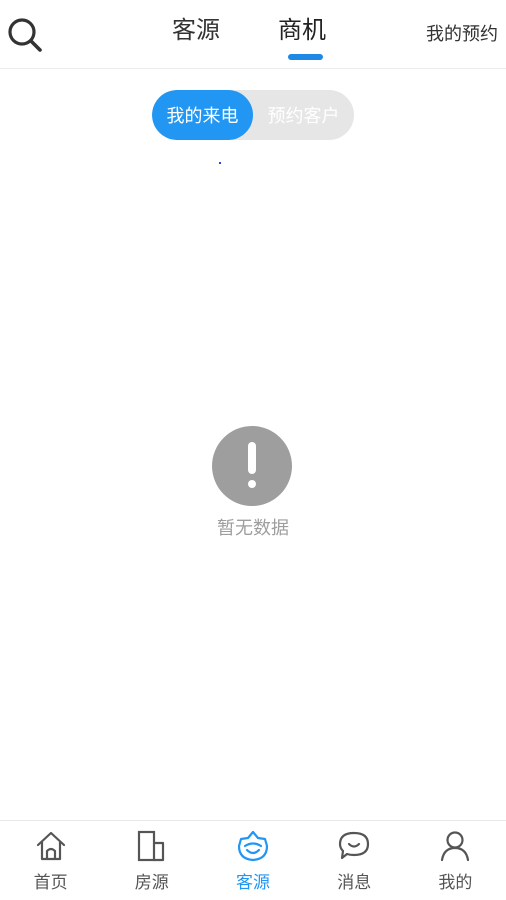 This screenshot has height=900, width=506. What do you see at coordinates (50, 846) in the screenshot?
I see `home-icon` at bounding box center [50, 846].